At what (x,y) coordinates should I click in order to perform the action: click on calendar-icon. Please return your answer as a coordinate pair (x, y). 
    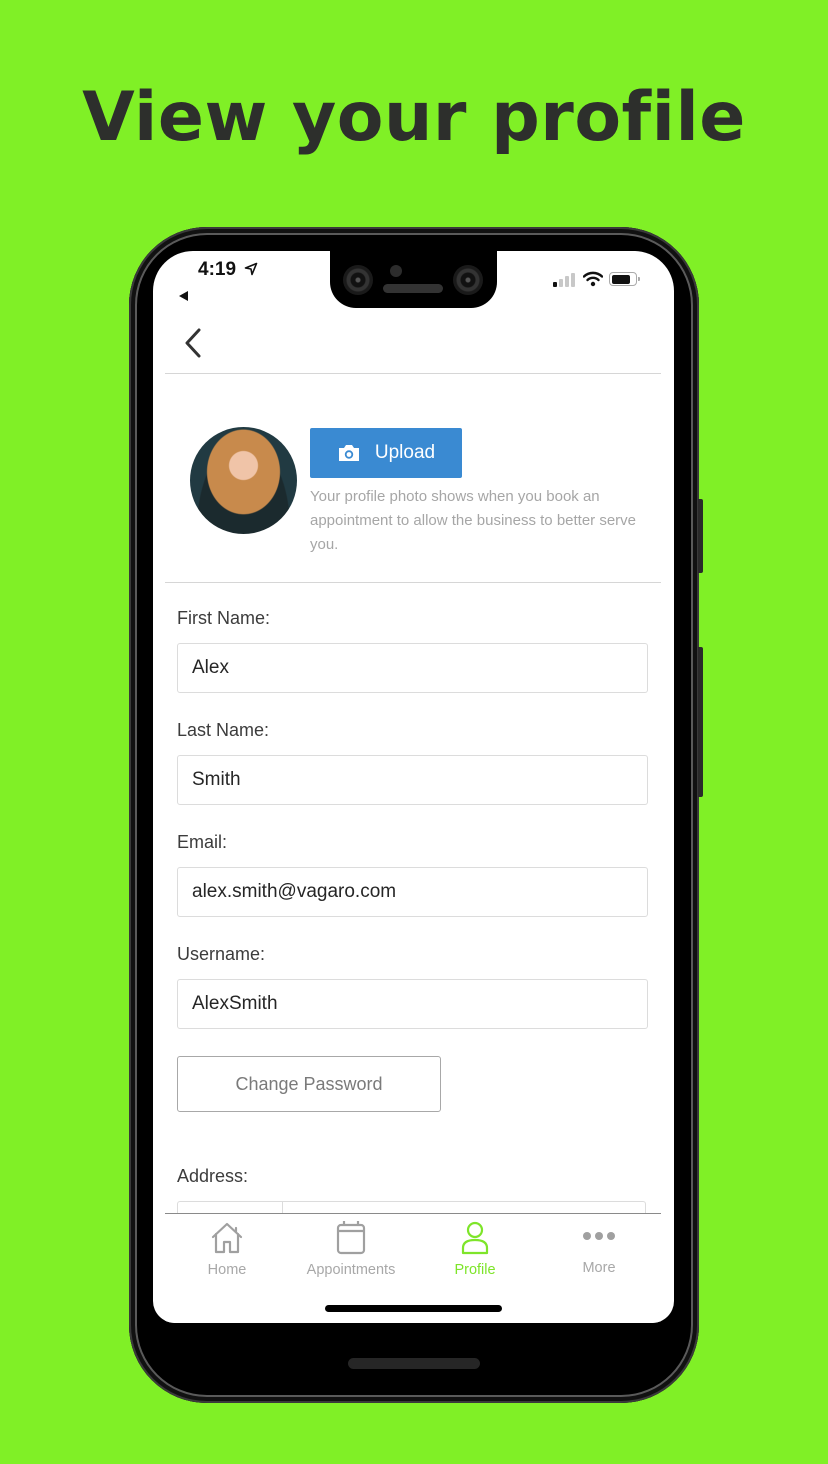
    Looking at the image, I should click on (351, 1238).